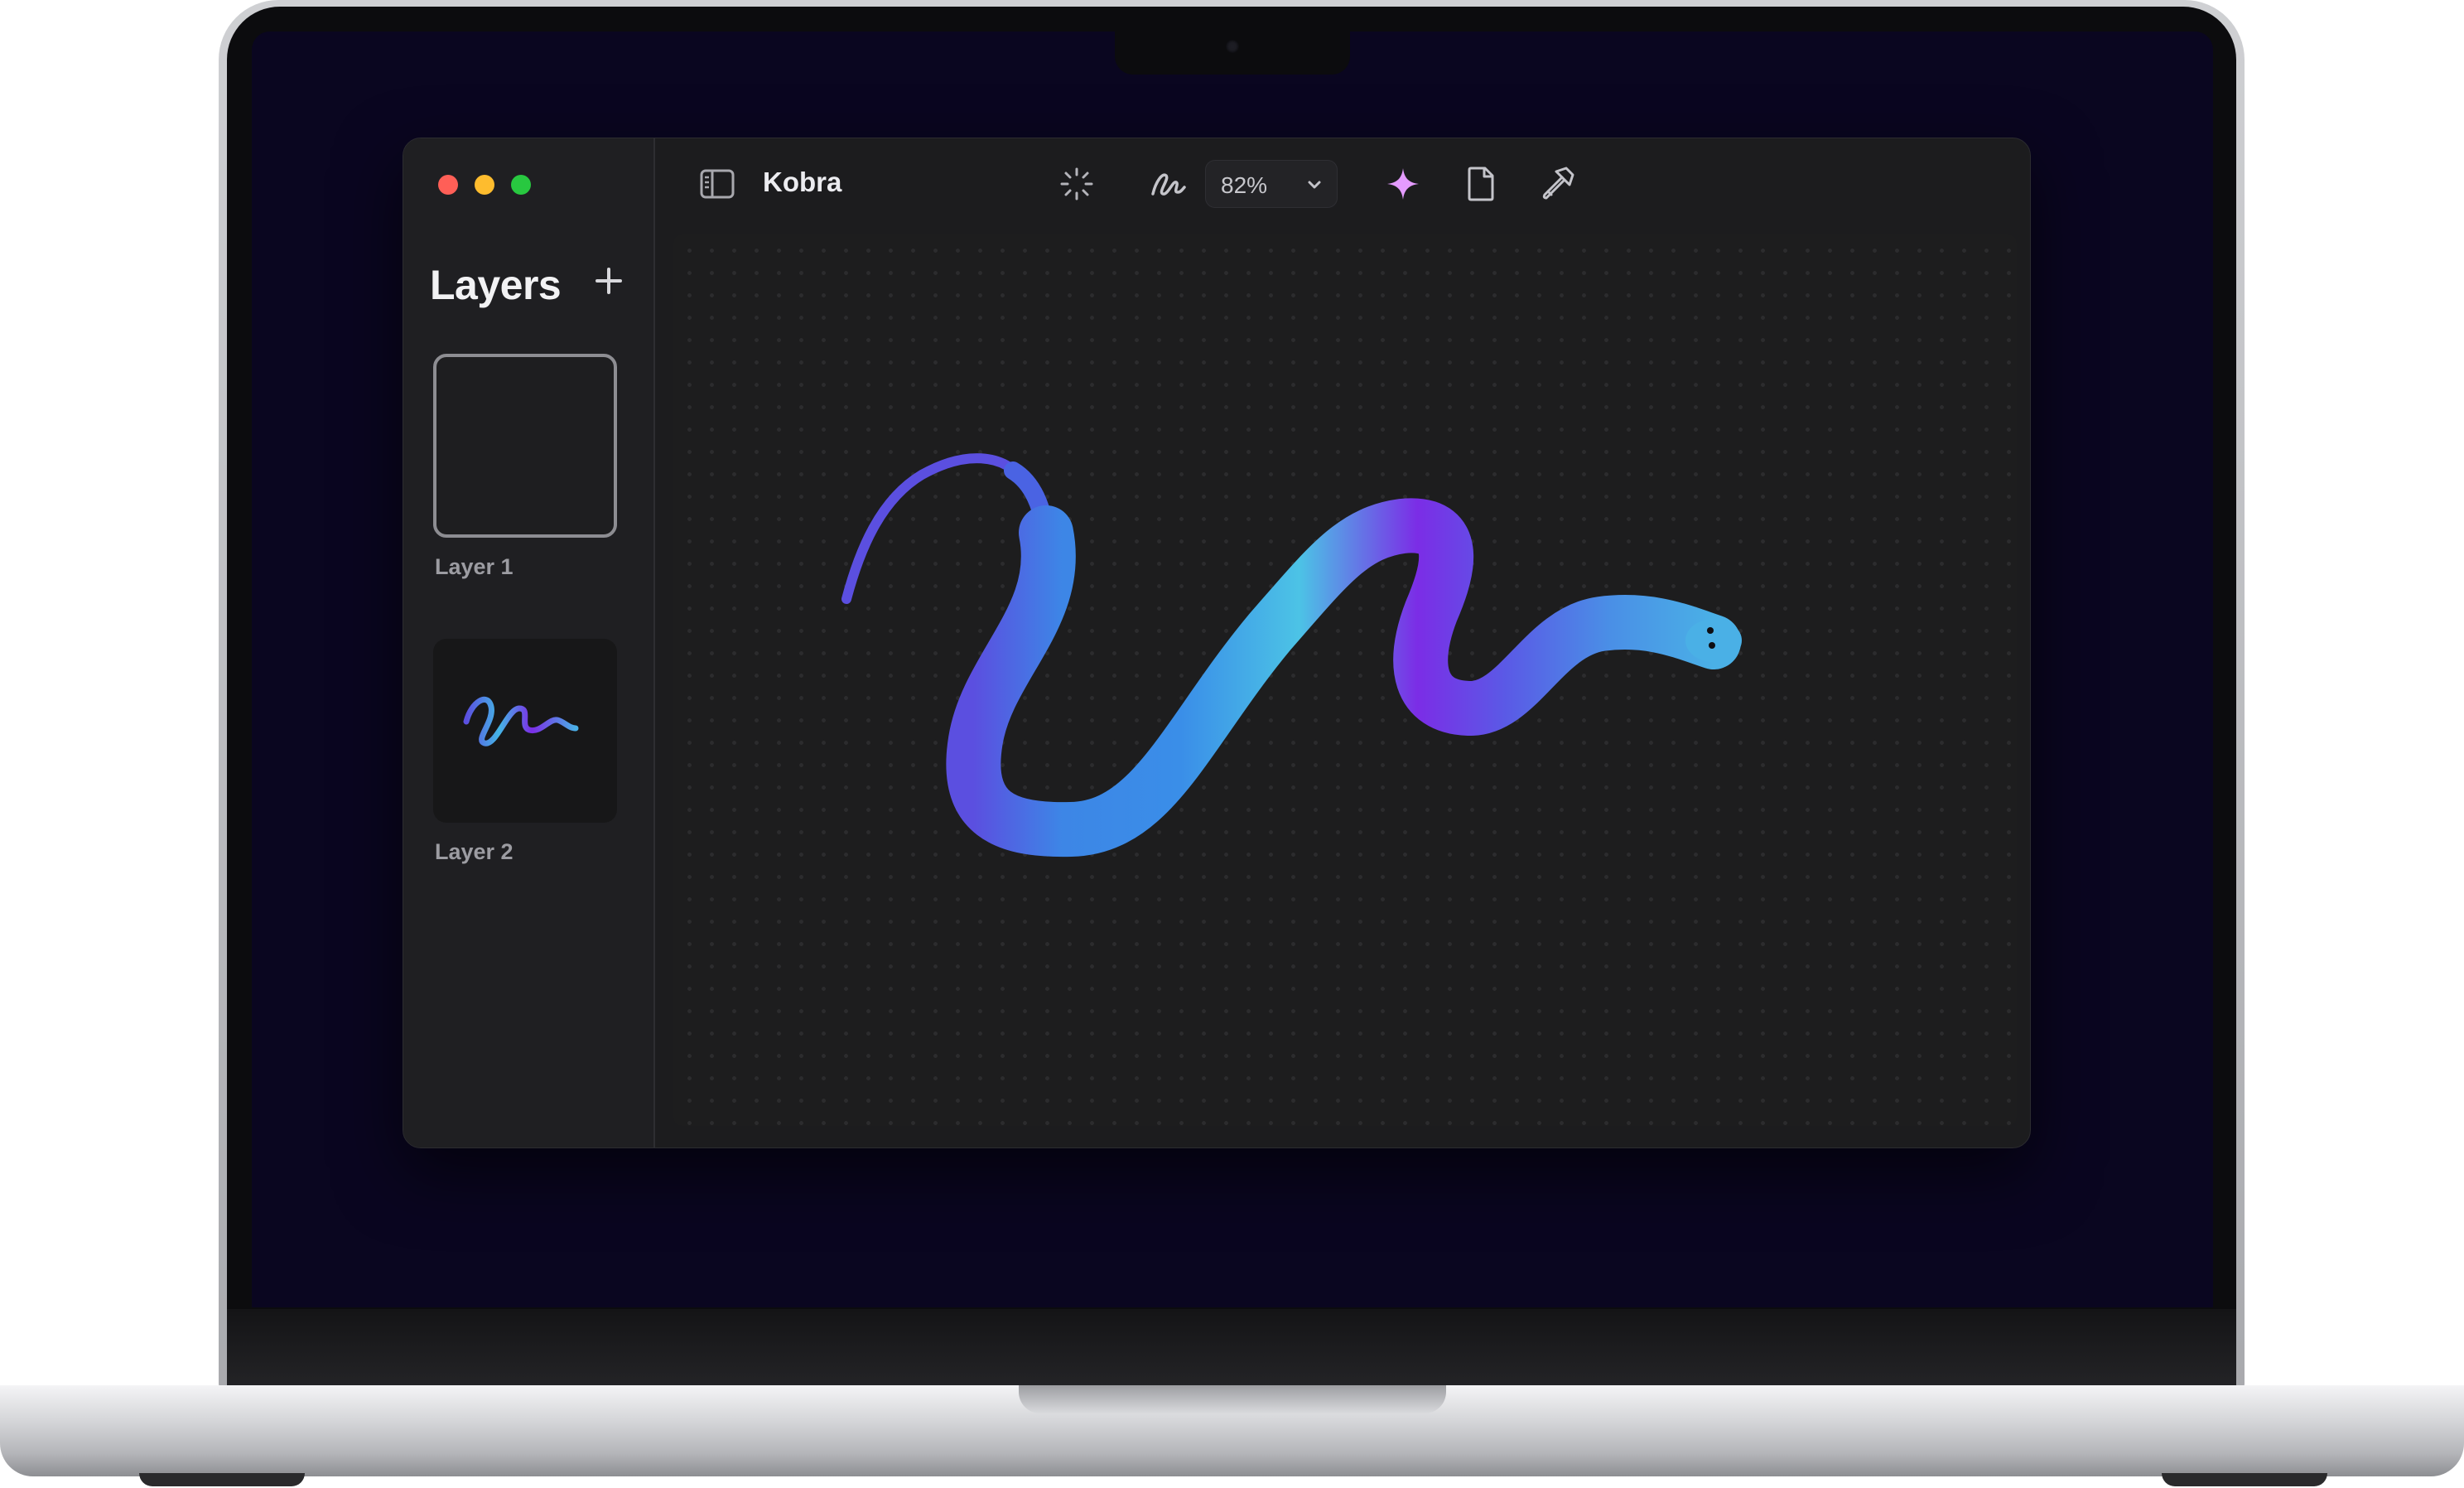  I want to click on sparkle-loading-icon, so click(1076, 184).